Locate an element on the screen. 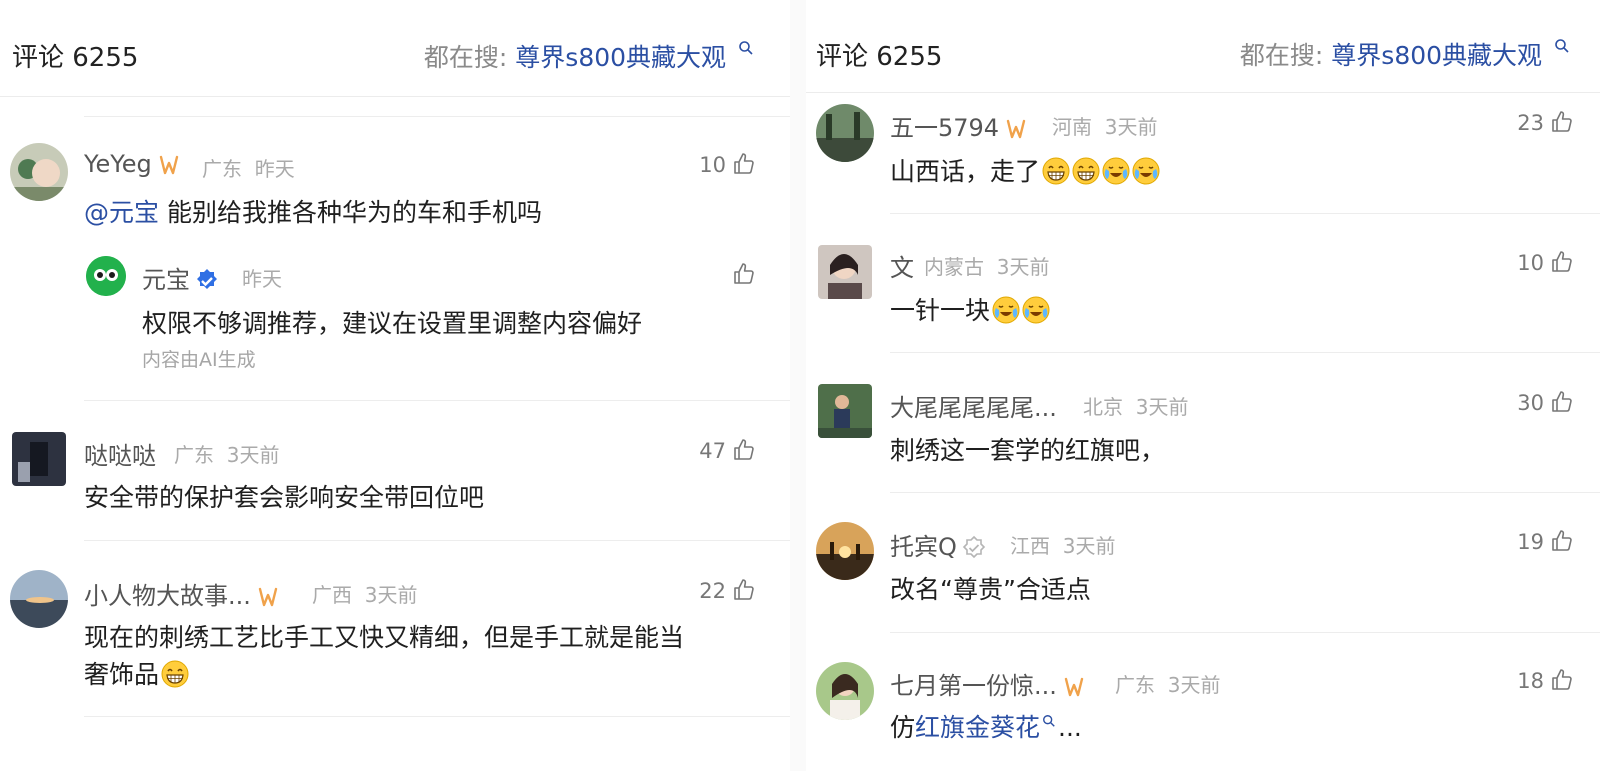 This screenshot has height=771, width=1600. username: 五一5794 is located at coordinates (961, 125).